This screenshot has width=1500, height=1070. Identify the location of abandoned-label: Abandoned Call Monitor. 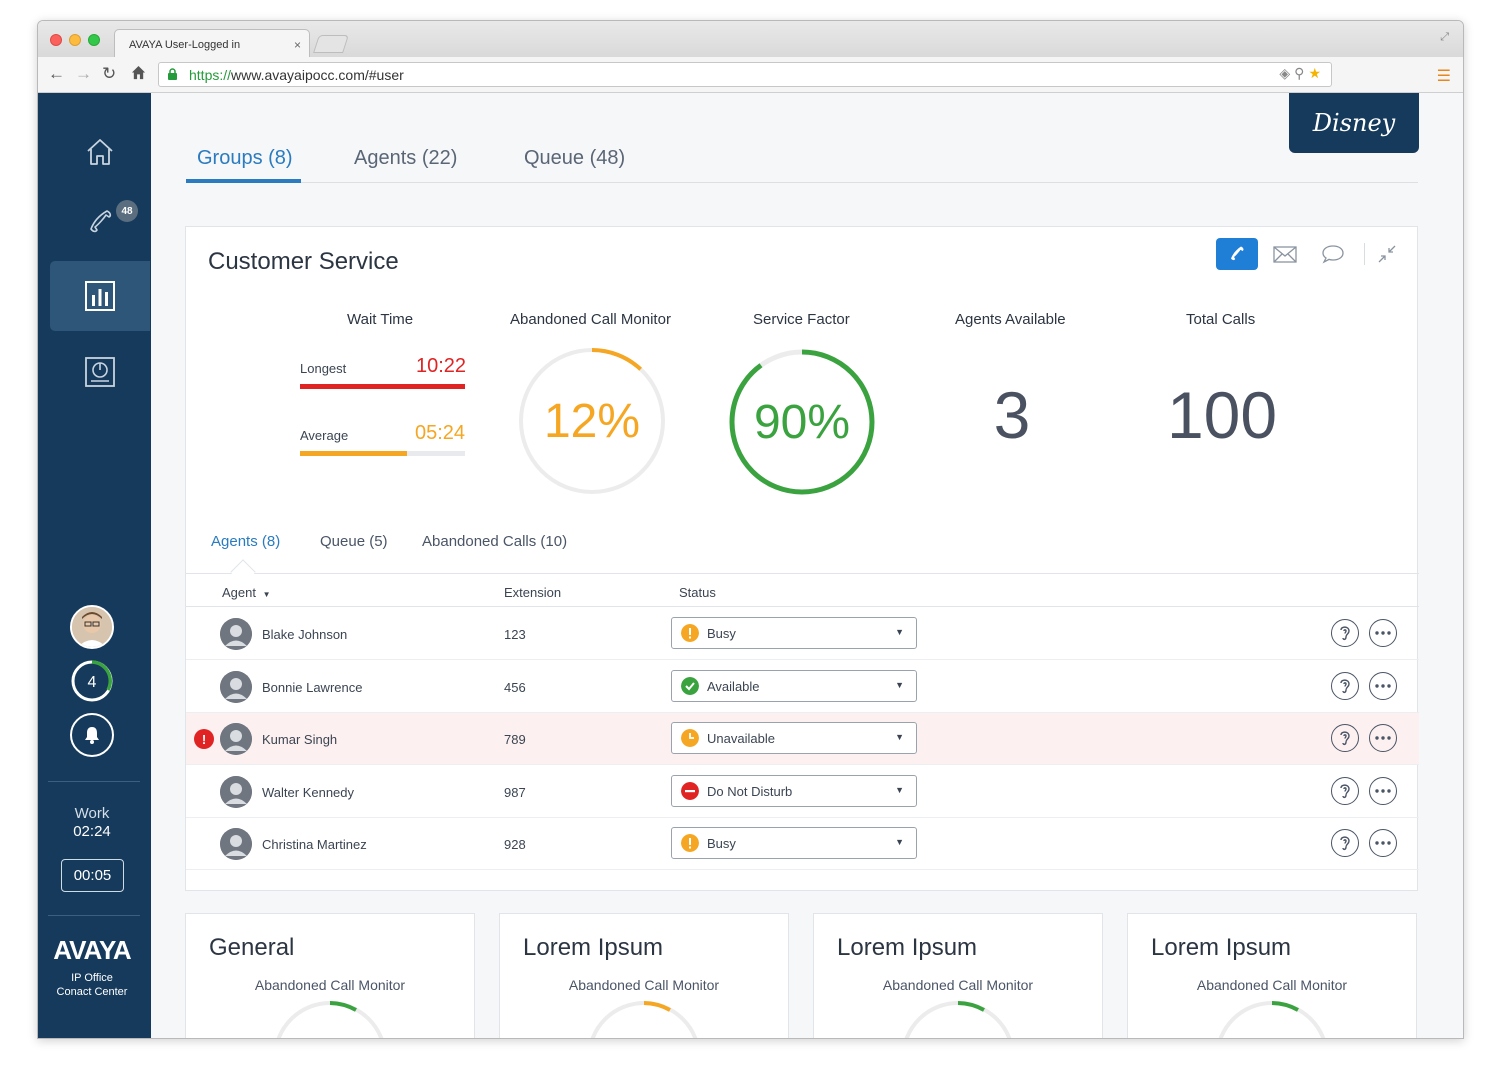
(590, 319).